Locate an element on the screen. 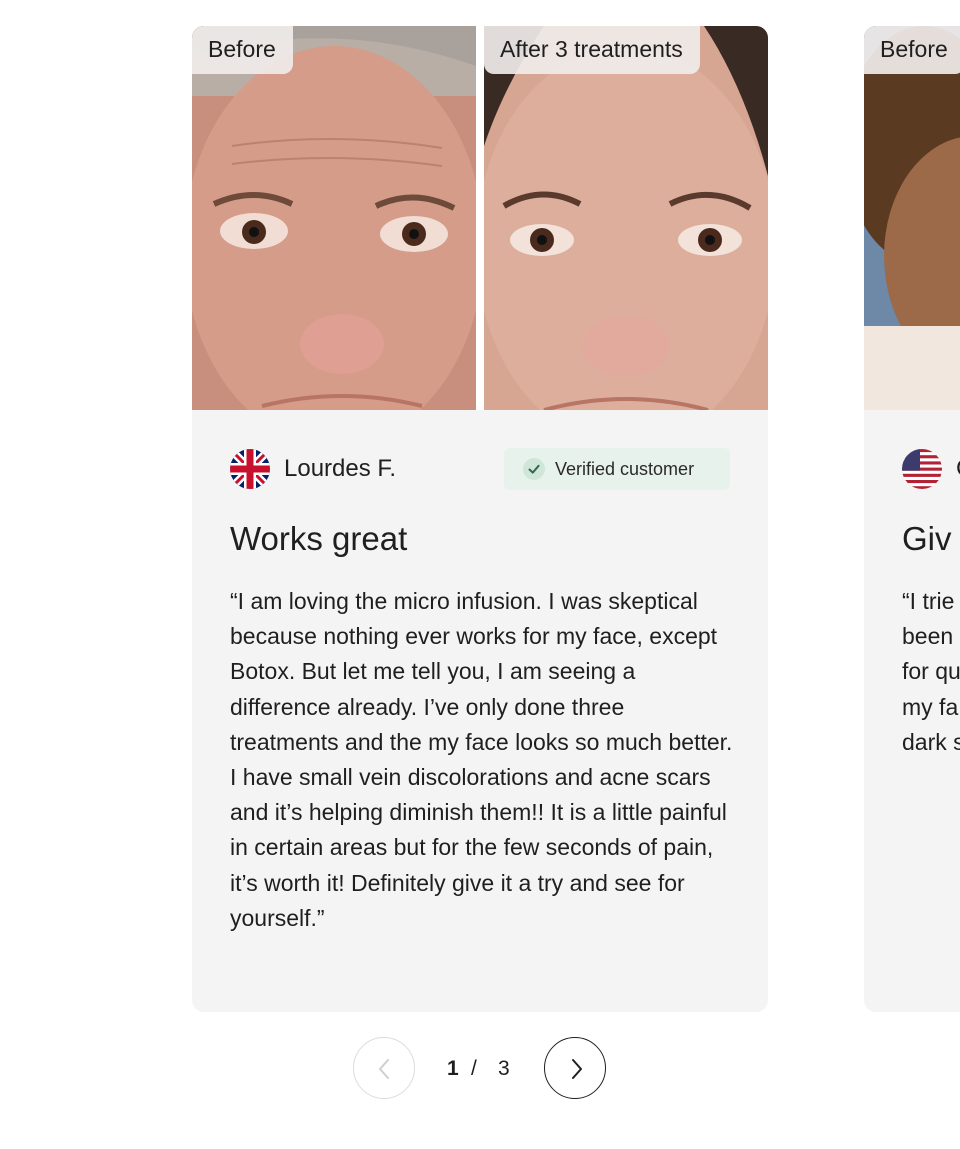  chevron-left-icon is located at coordinates (384, 1069).